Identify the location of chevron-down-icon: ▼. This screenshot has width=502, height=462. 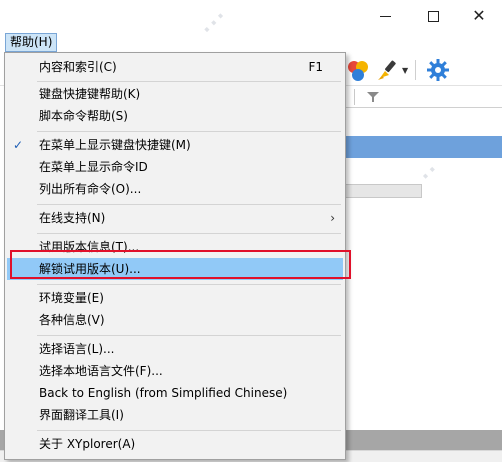
(405, 70).